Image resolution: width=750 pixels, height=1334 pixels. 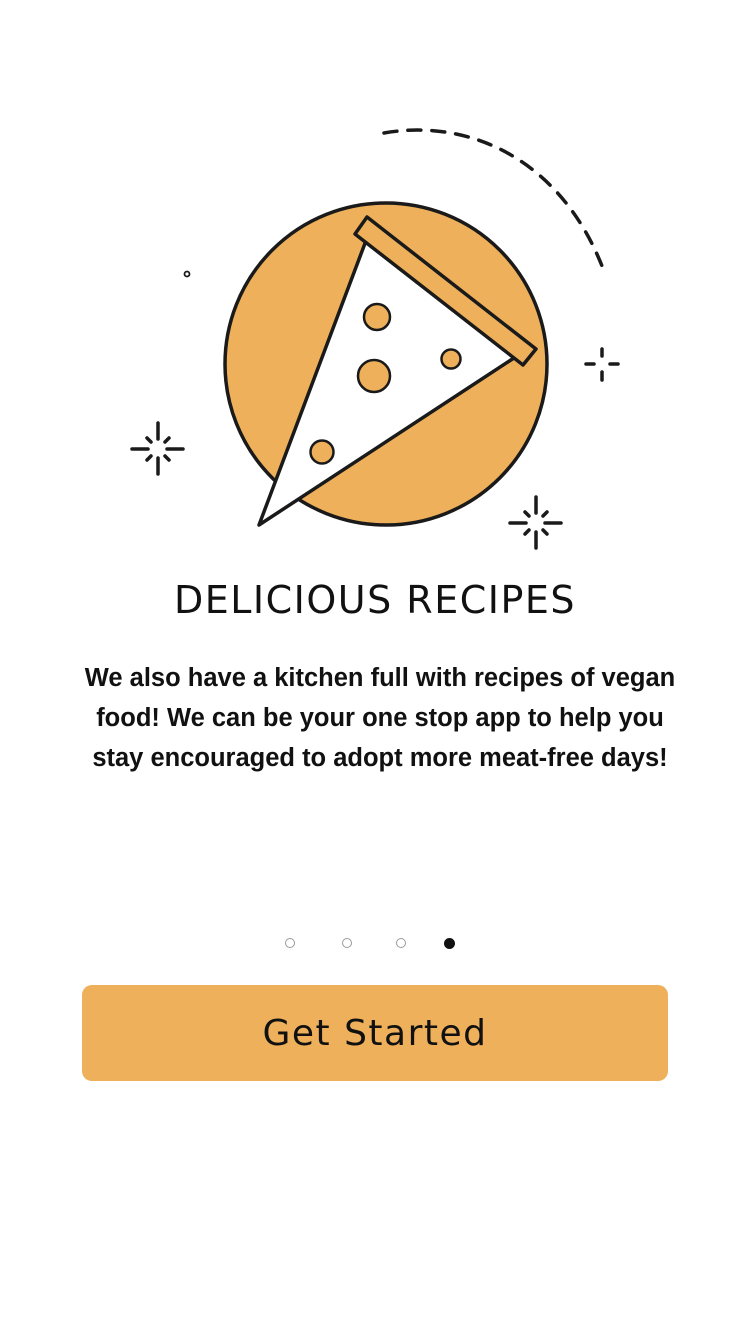 I want to click on page-indicator, so click(x=375, y=943).